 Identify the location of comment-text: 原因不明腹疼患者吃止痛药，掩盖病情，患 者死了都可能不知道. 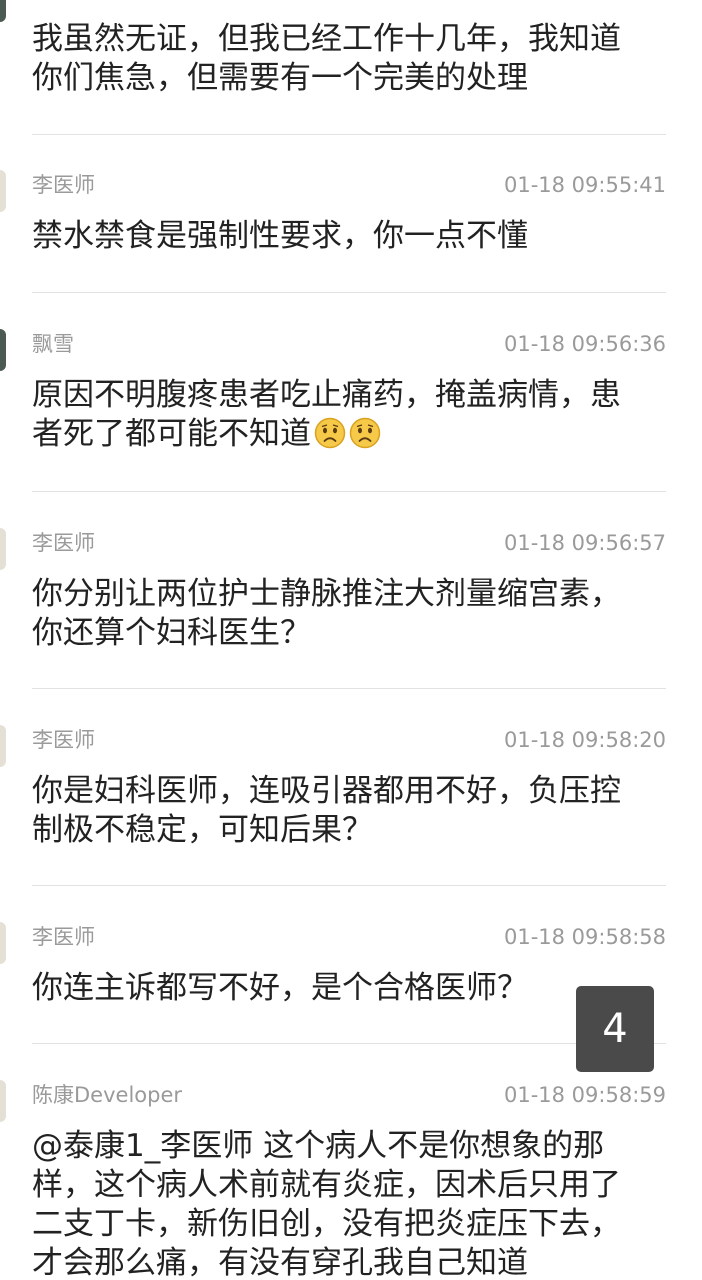
(349, 415).